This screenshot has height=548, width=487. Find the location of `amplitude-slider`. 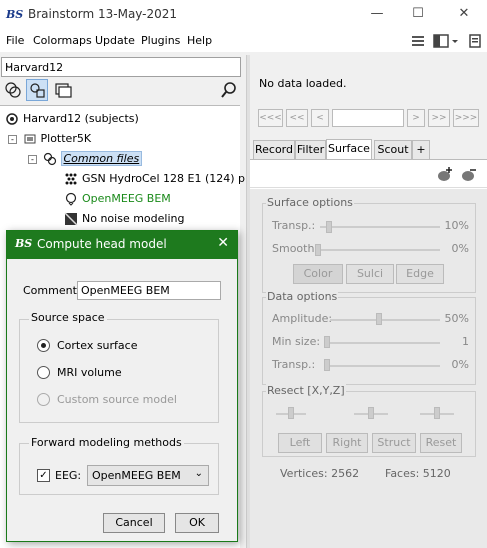

amplitude-slider is located at coordinates (385, 320).